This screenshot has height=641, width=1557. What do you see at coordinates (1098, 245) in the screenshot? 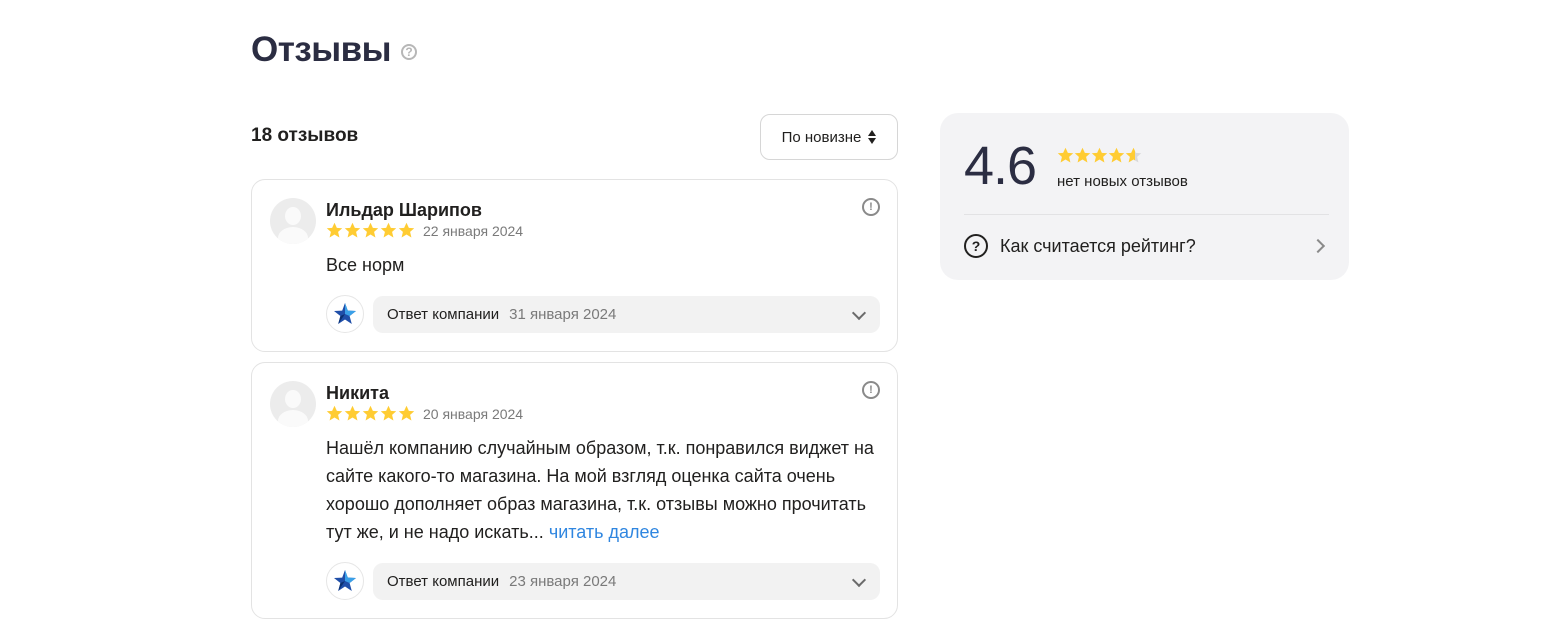
I see `rating-info-label: Как считается рейтинг?` at bounding box center [1098, 245].